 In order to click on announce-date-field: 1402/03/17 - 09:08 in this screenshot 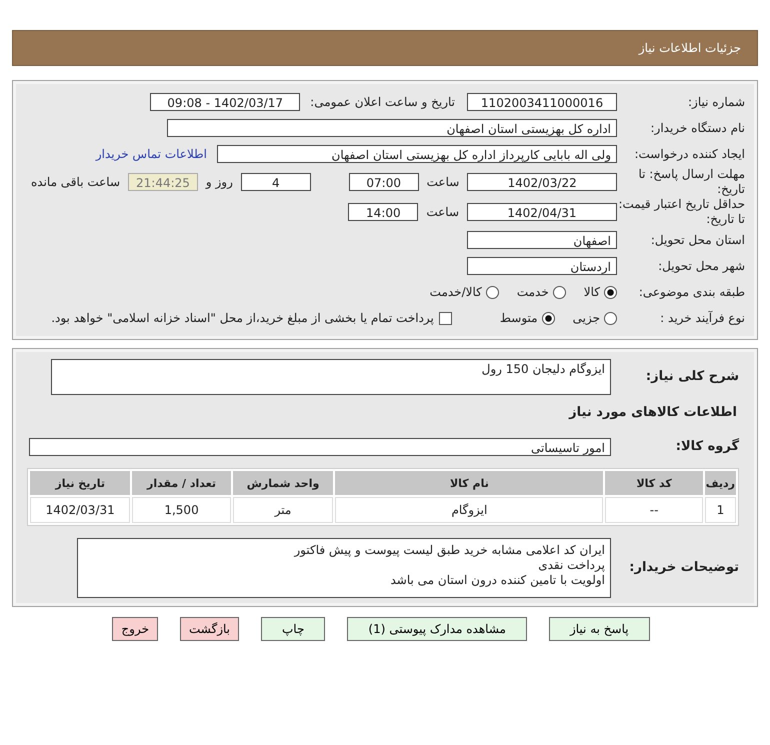, I will do `click(225, 102)`.